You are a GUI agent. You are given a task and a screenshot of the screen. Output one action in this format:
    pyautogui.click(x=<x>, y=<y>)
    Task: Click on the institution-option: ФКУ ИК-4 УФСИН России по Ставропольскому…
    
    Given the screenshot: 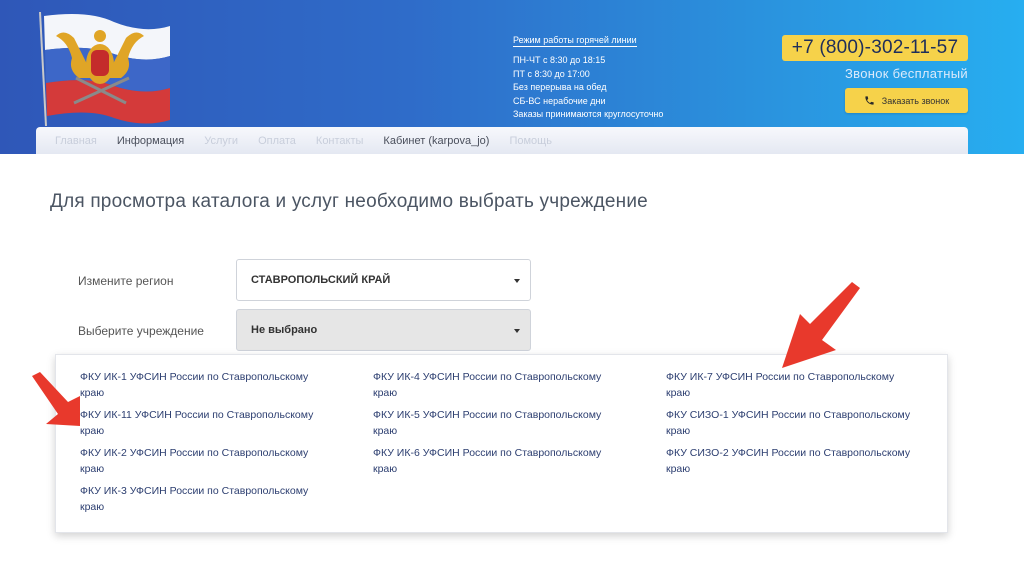 What is the action you would take?
    pyautogui.click(x=498, y=385)
    